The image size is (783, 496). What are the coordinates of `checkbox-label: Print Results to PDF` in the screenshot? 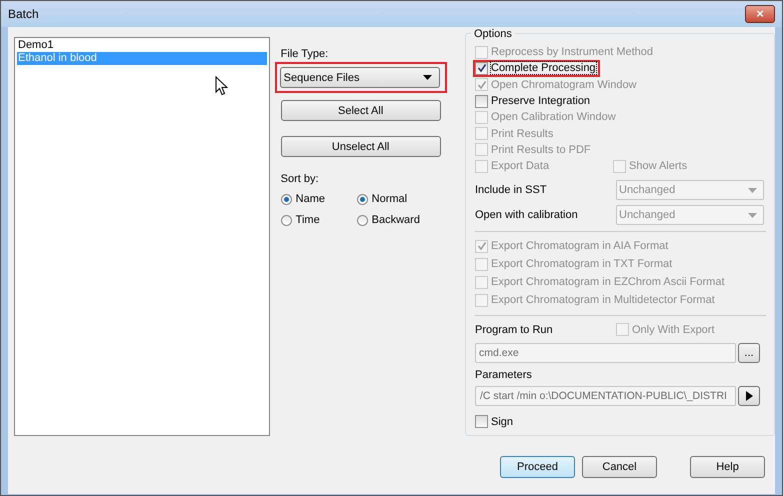 It's located at (541, 150).